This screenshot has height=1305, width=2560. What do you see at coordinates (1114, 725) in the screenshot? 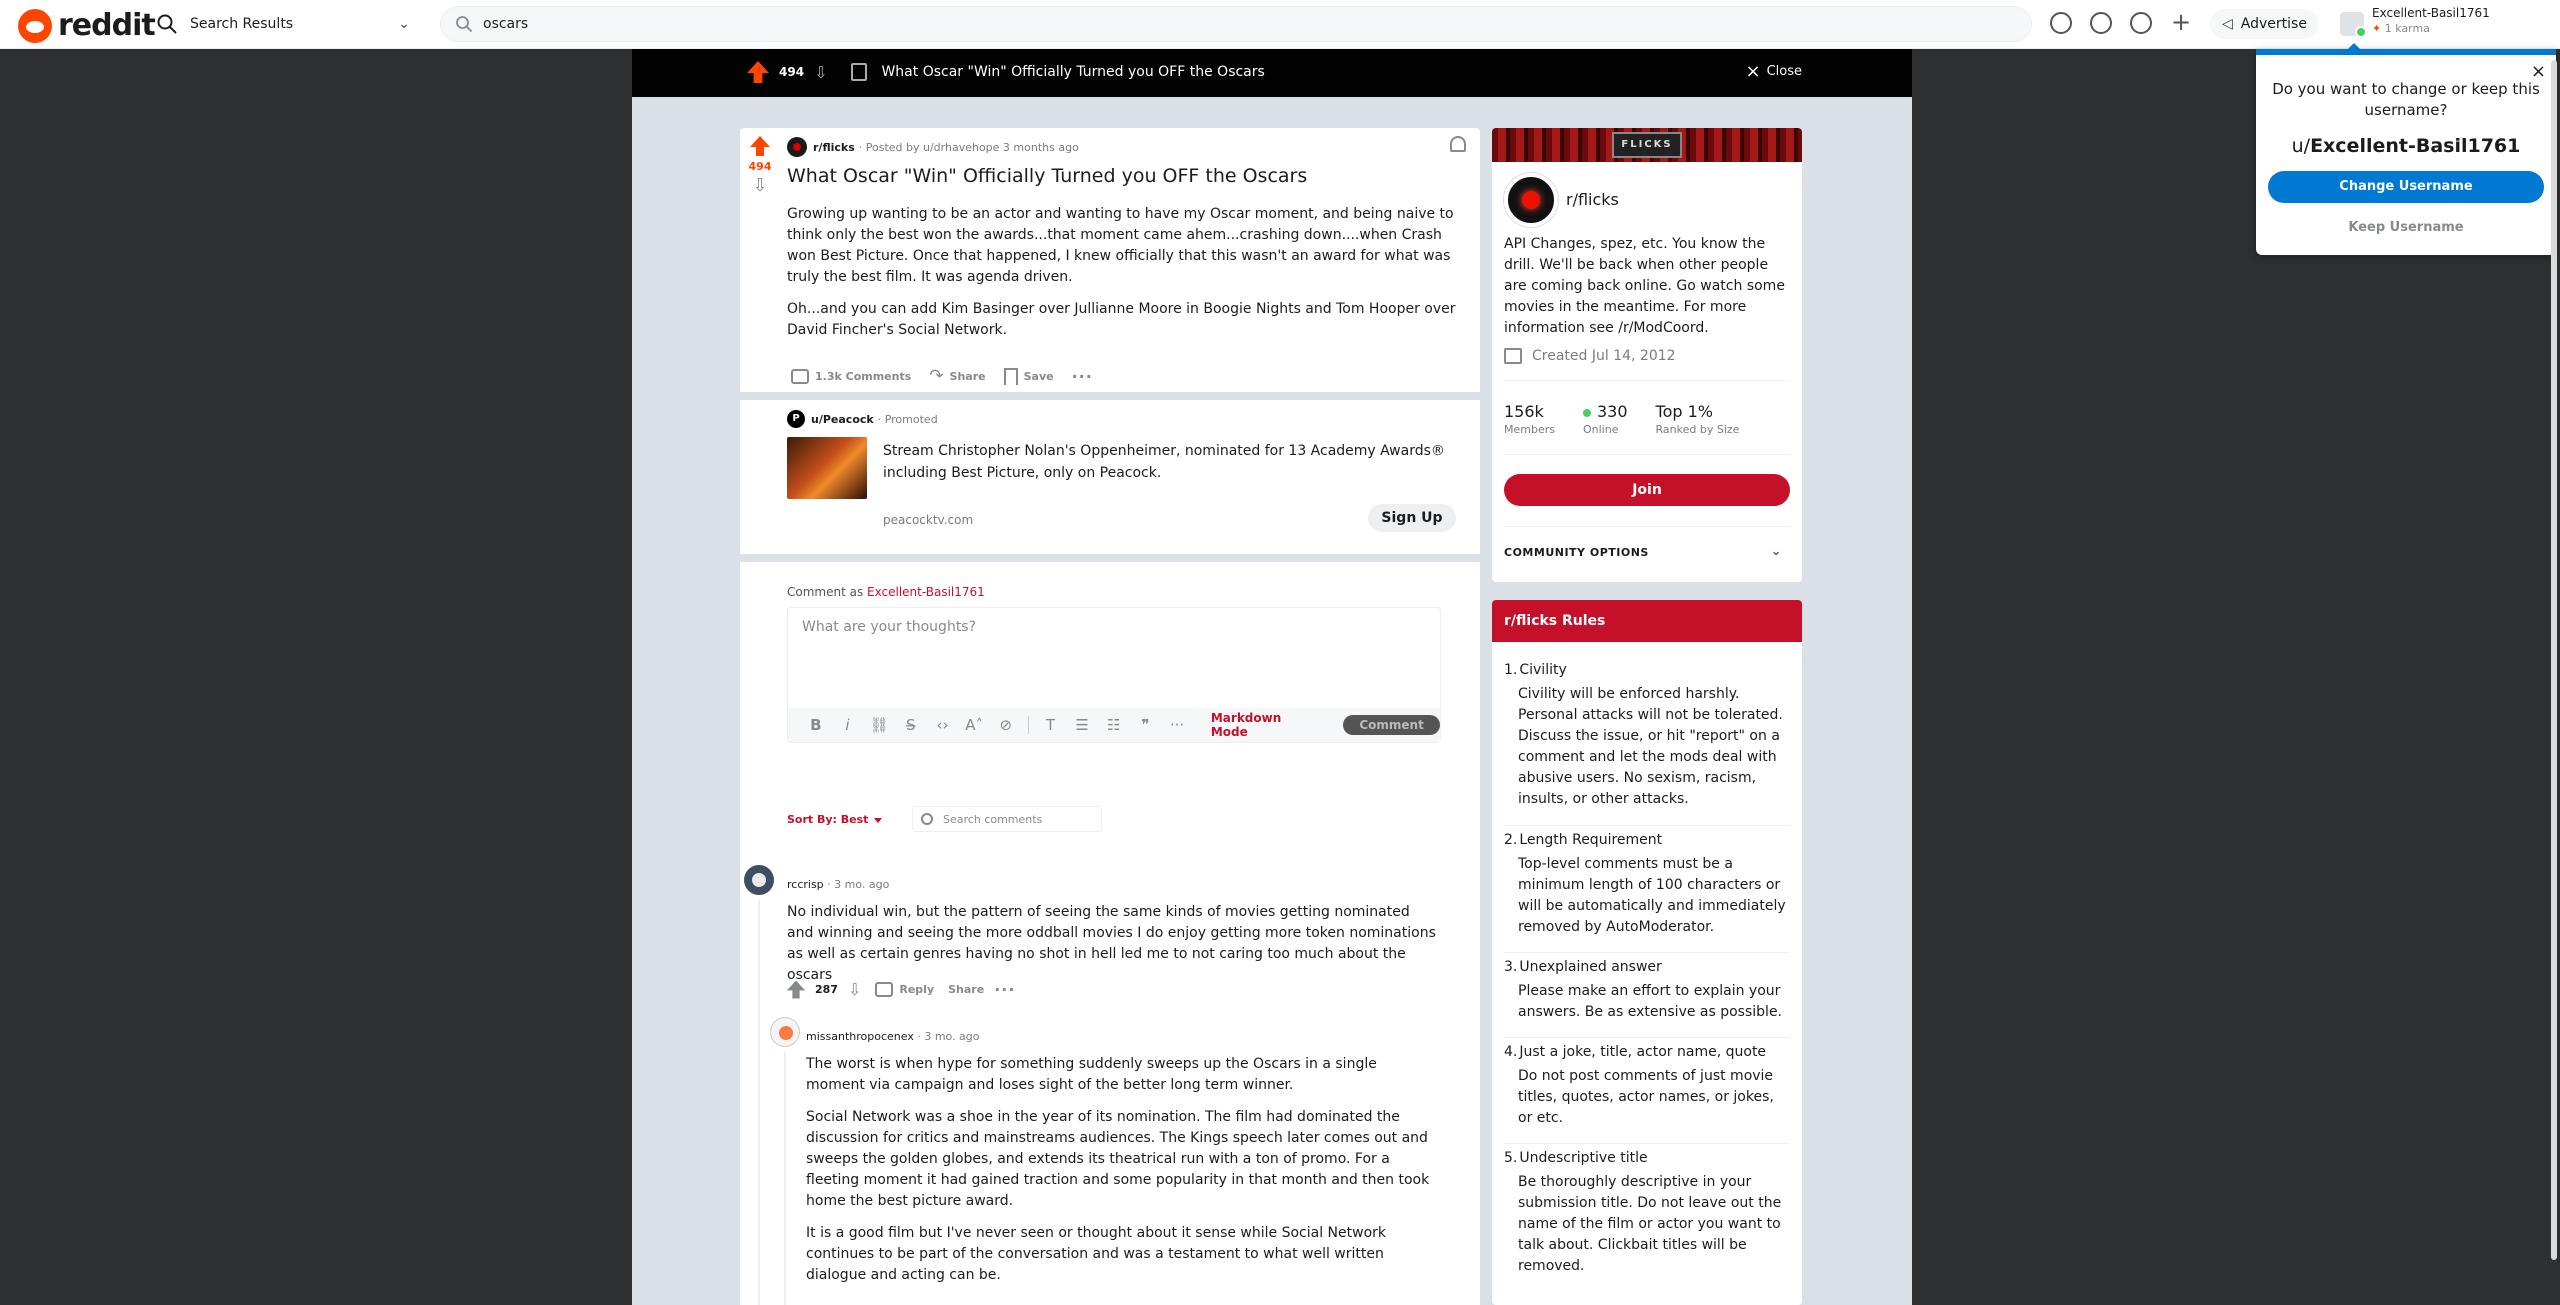
I see `numbered-list-icon: ☷` at bounding box center [1114, 725].